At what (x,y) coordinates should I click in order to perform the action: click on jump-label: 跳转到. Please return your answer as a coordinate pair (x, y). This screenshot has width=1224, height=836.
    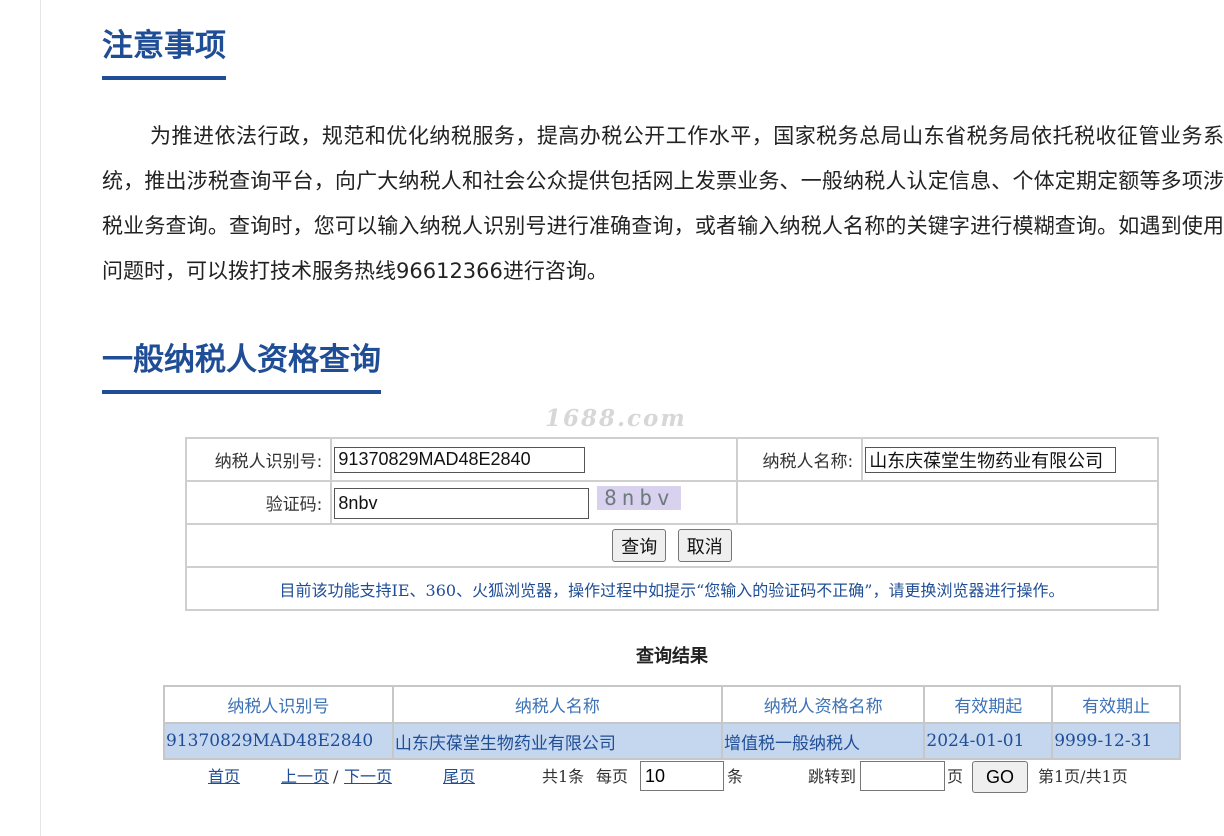
    Looking at the image, I should click on (832, 776).